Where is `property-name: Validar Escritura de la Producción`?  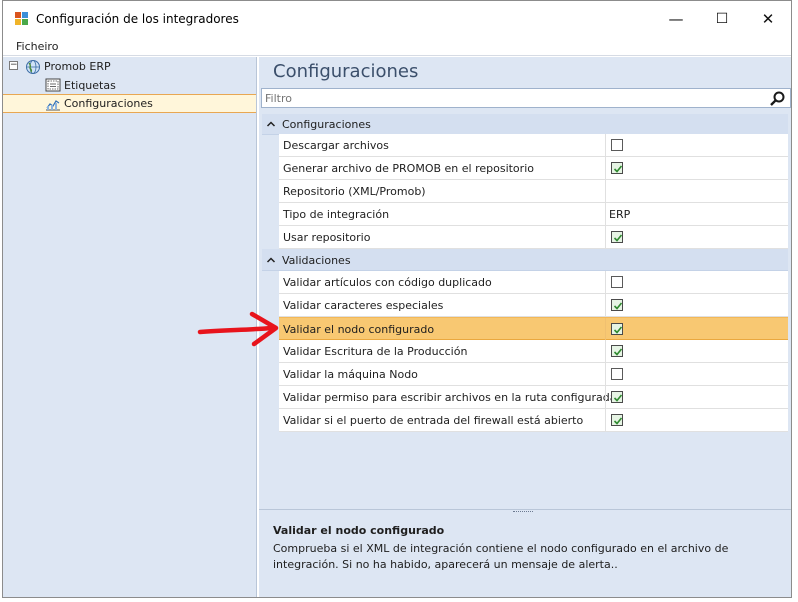
property-name: Validar Escritura de la Producción is located at coordinates (375, 351).